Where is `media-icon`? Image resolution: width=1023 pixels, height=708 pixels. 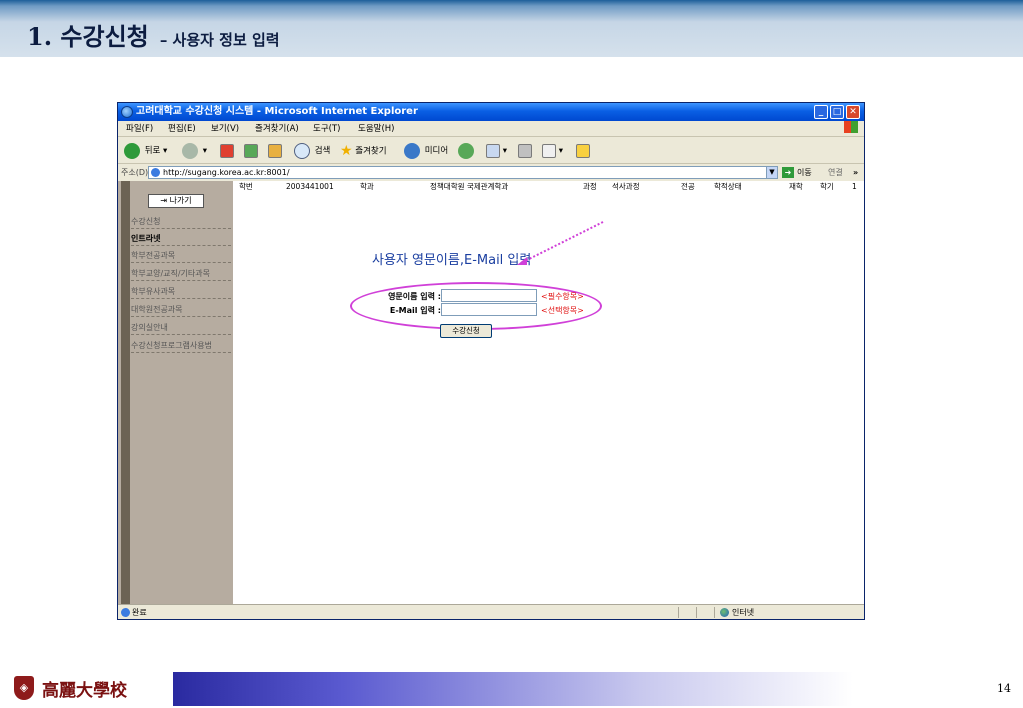
media-icon is located at coordinates (412, 150).